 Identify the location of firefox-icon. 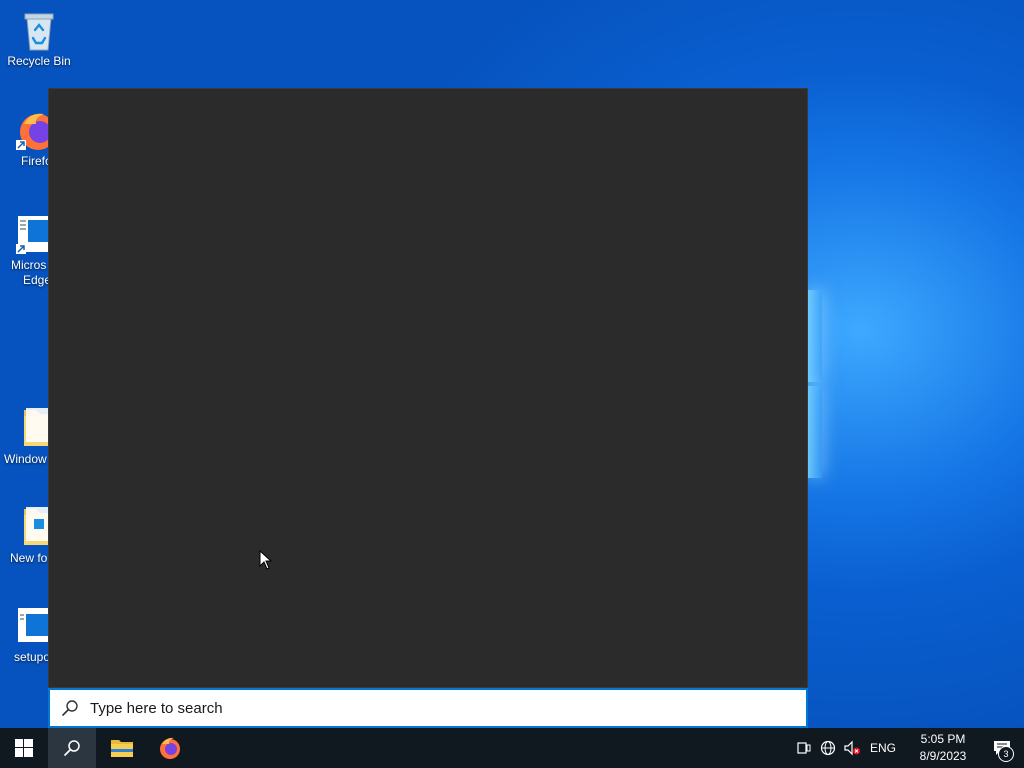
(170, 748).